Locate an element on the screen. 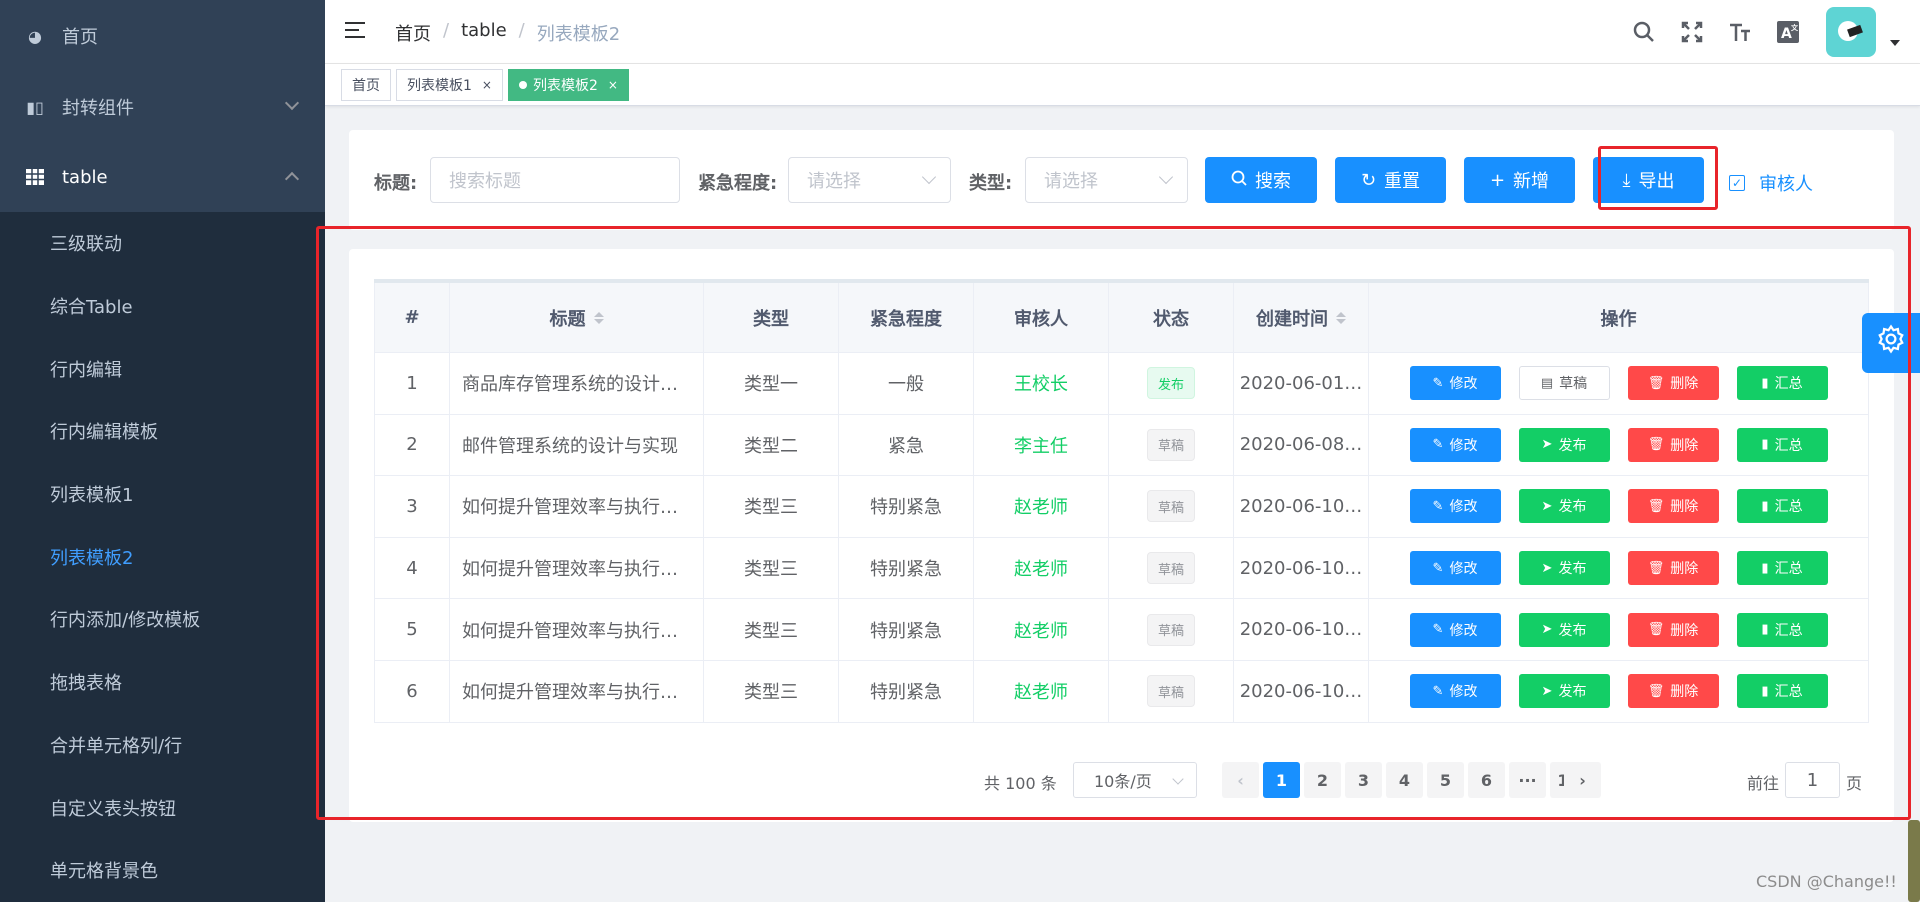 This screenshot has height=902, width=1920. sidebar-item-label: 行内编辑 is located at coordinates (86, 370).